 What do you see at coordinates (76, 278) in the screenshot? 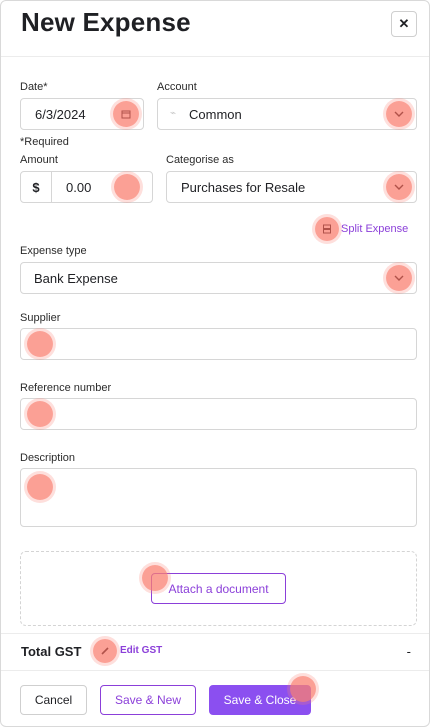
I see `expense-type-value: Bank Expense` at bounding box center [76, 278].